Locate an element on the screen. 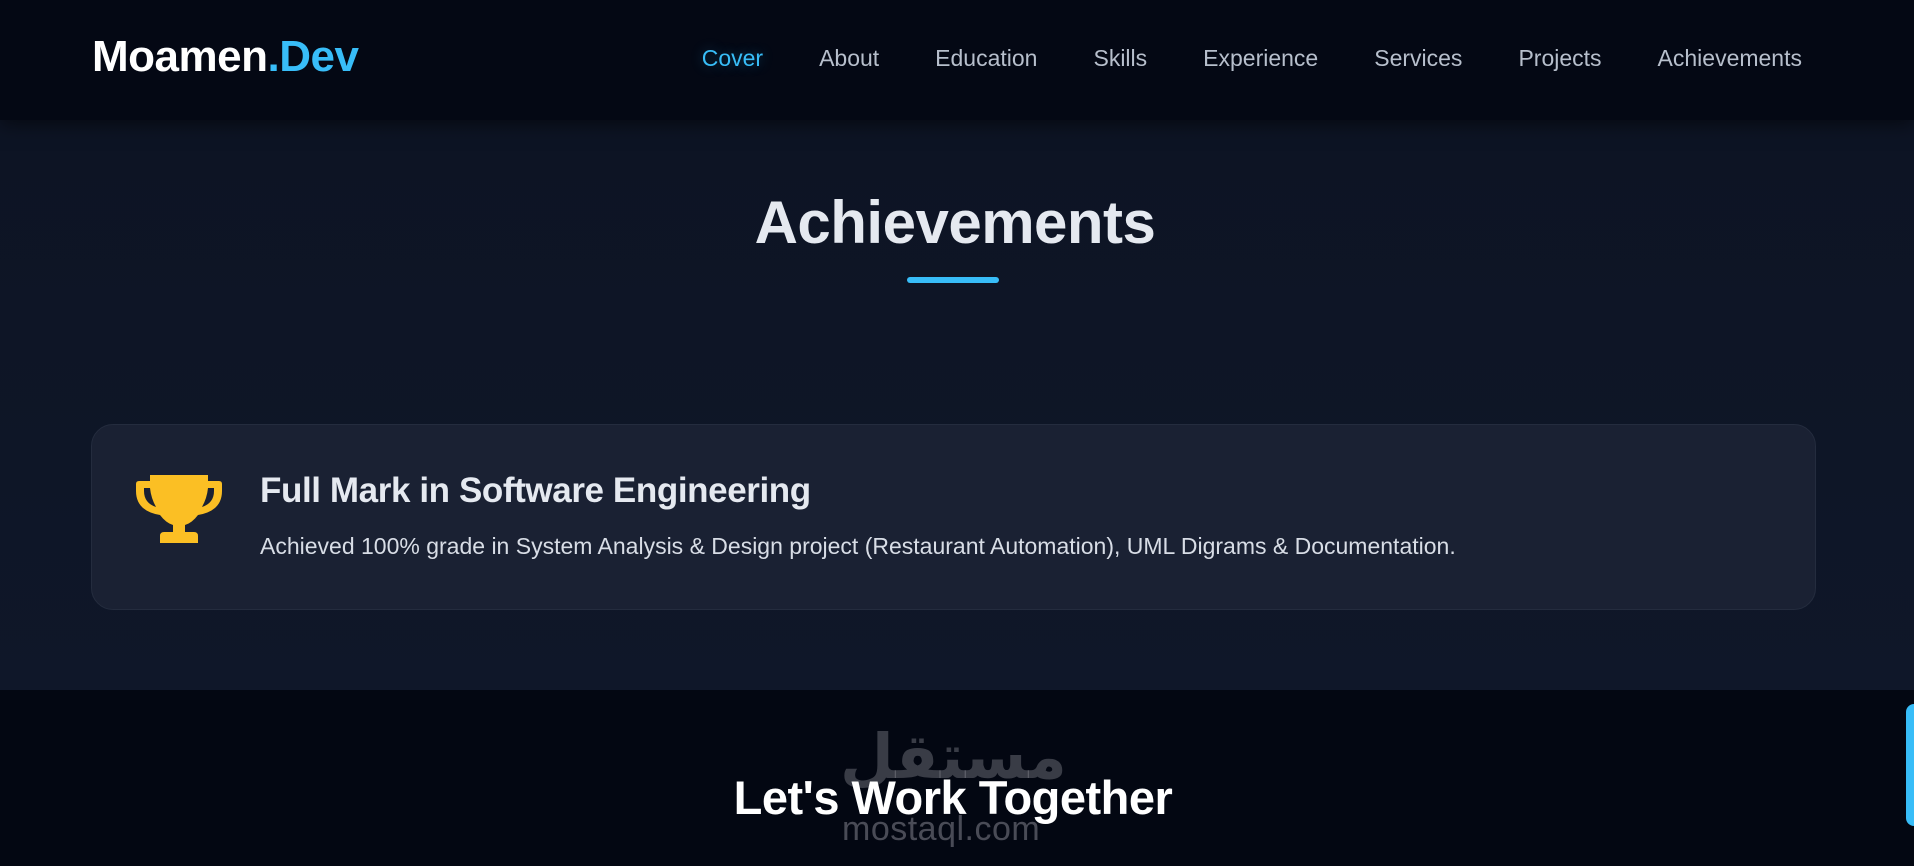 Image resolution: width=1914 pixels, height=866 pixels. title-underline is located at coordinates (953, 280).